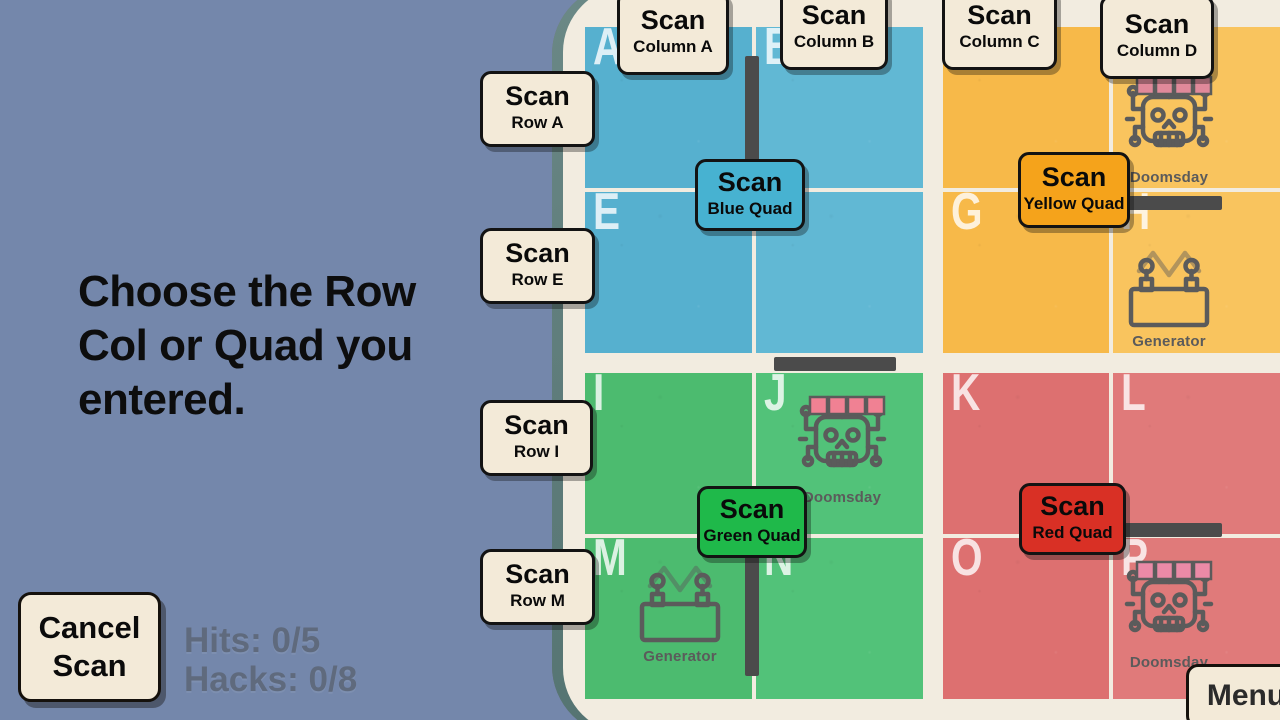  What do you see at coordinates (1157, 51) in the screenshot?
I see `scan-subtitle: Column D` at bounding box center [1157, 51].